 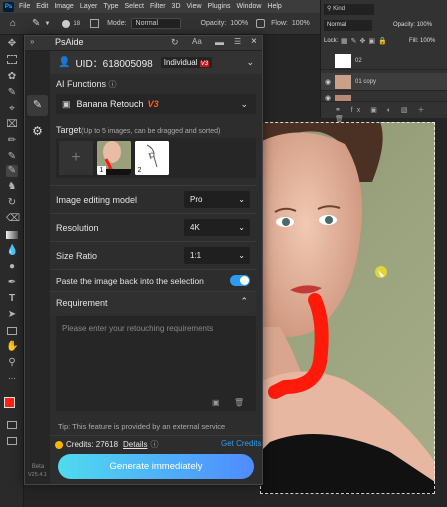 I want to click on healing-brush-icon: ✎, so click(x=12, y=157).